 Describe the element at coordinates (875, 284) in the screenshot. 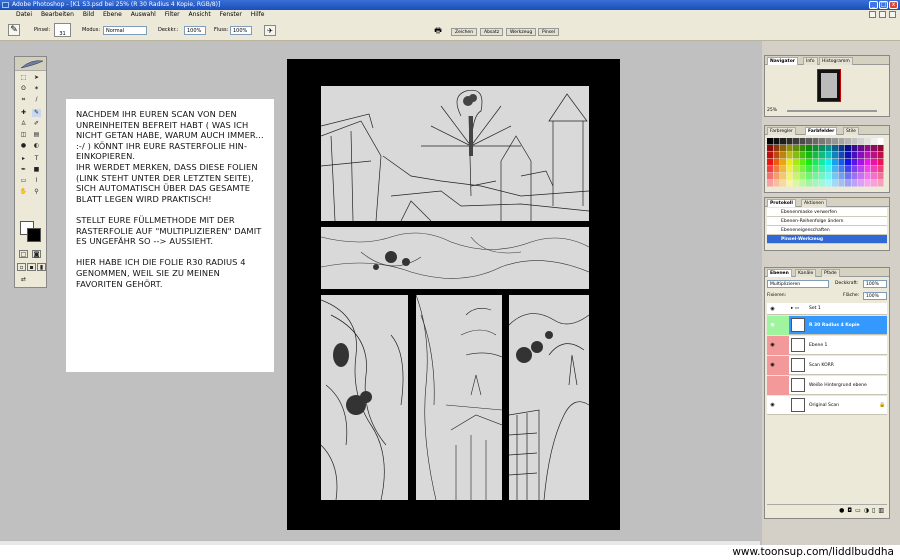

I see `layer-opacity-field: 100%` at that location.